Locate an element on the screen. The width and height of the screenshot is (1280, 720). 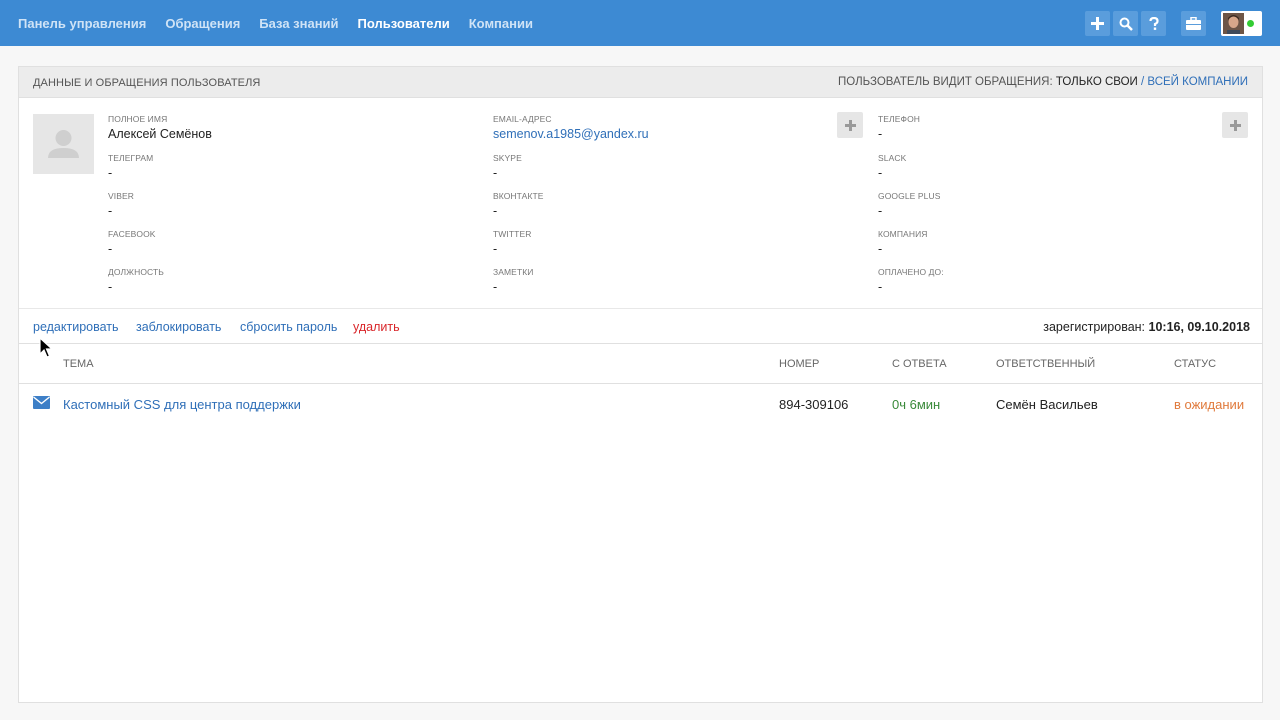
ticket-number: 894-309106 is located at coordinates (814, 404).